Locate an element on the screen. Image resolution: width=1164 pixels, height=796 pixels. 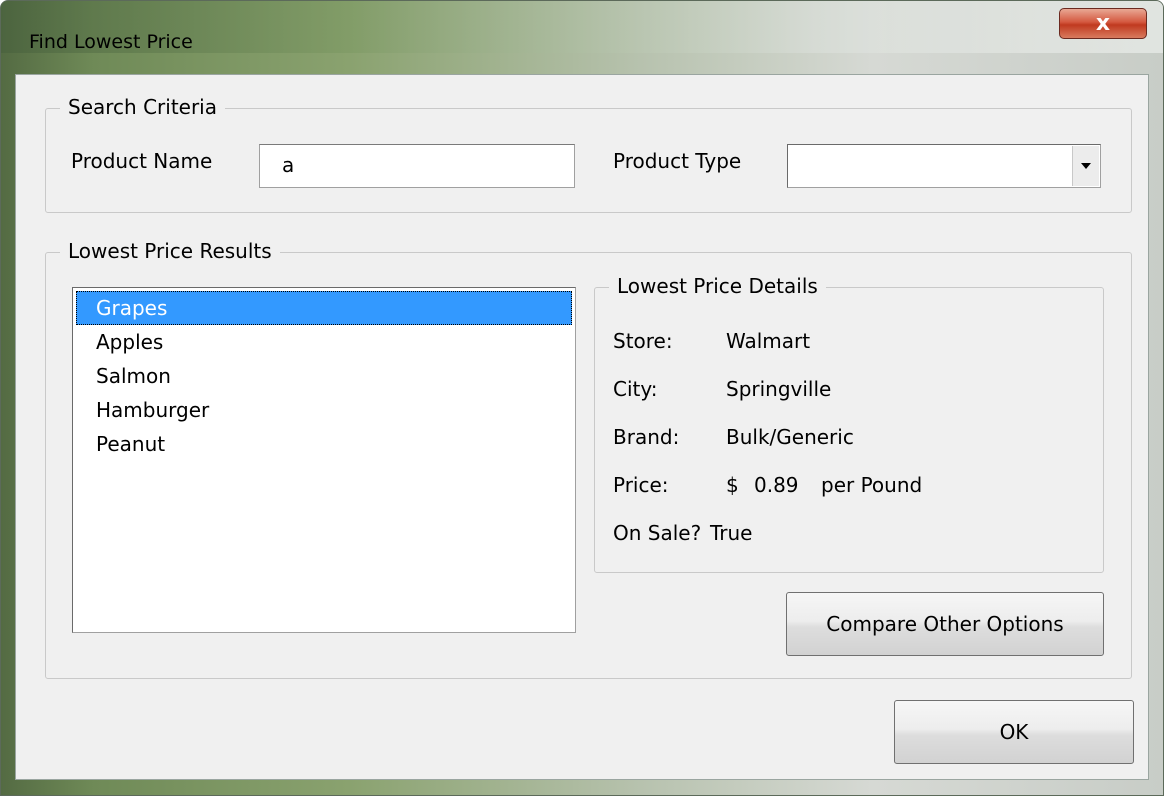
window-title: Find Lowest Price is located at coordinates (111, 42).